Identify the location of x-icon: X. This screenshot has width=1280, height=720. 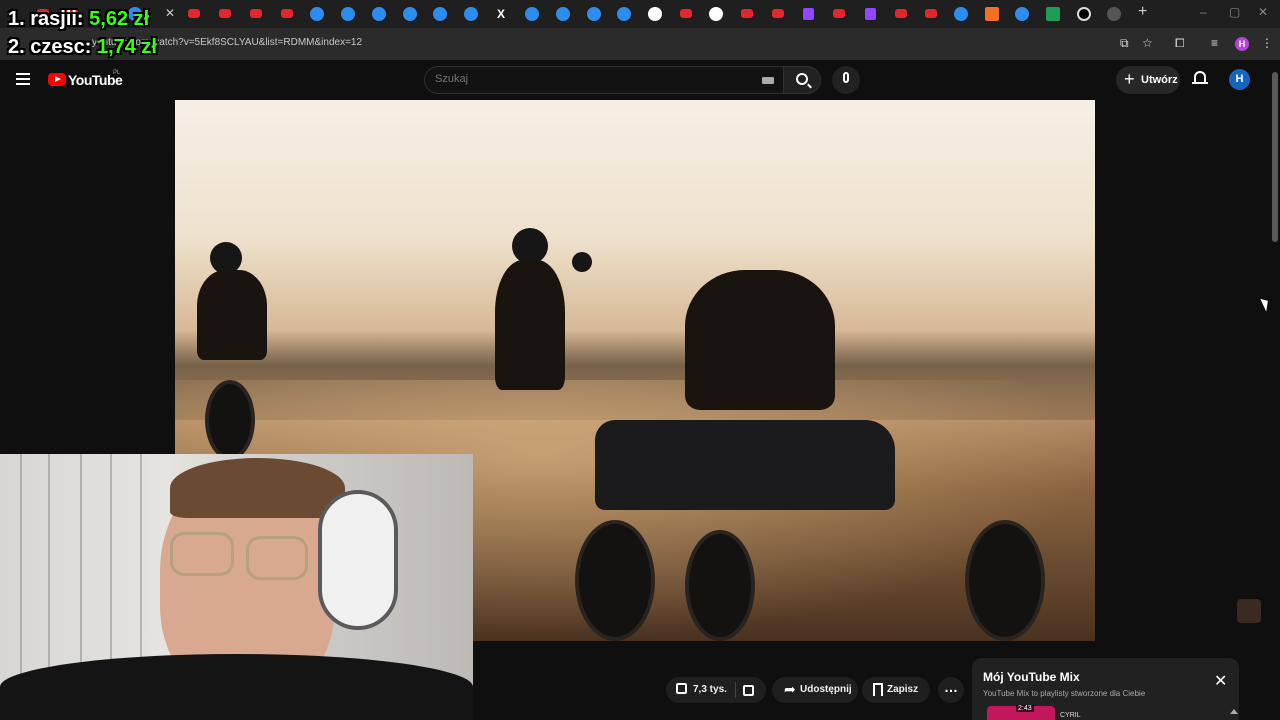
(501, 14).